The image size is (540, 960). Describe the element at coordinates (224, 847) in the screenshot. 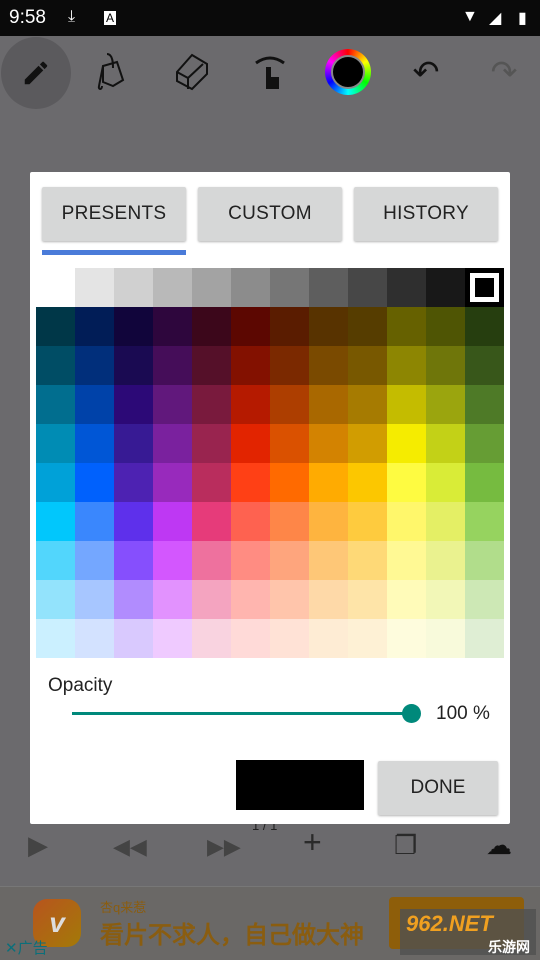

I see `fast-forward-icon: ▶▶` at that location.